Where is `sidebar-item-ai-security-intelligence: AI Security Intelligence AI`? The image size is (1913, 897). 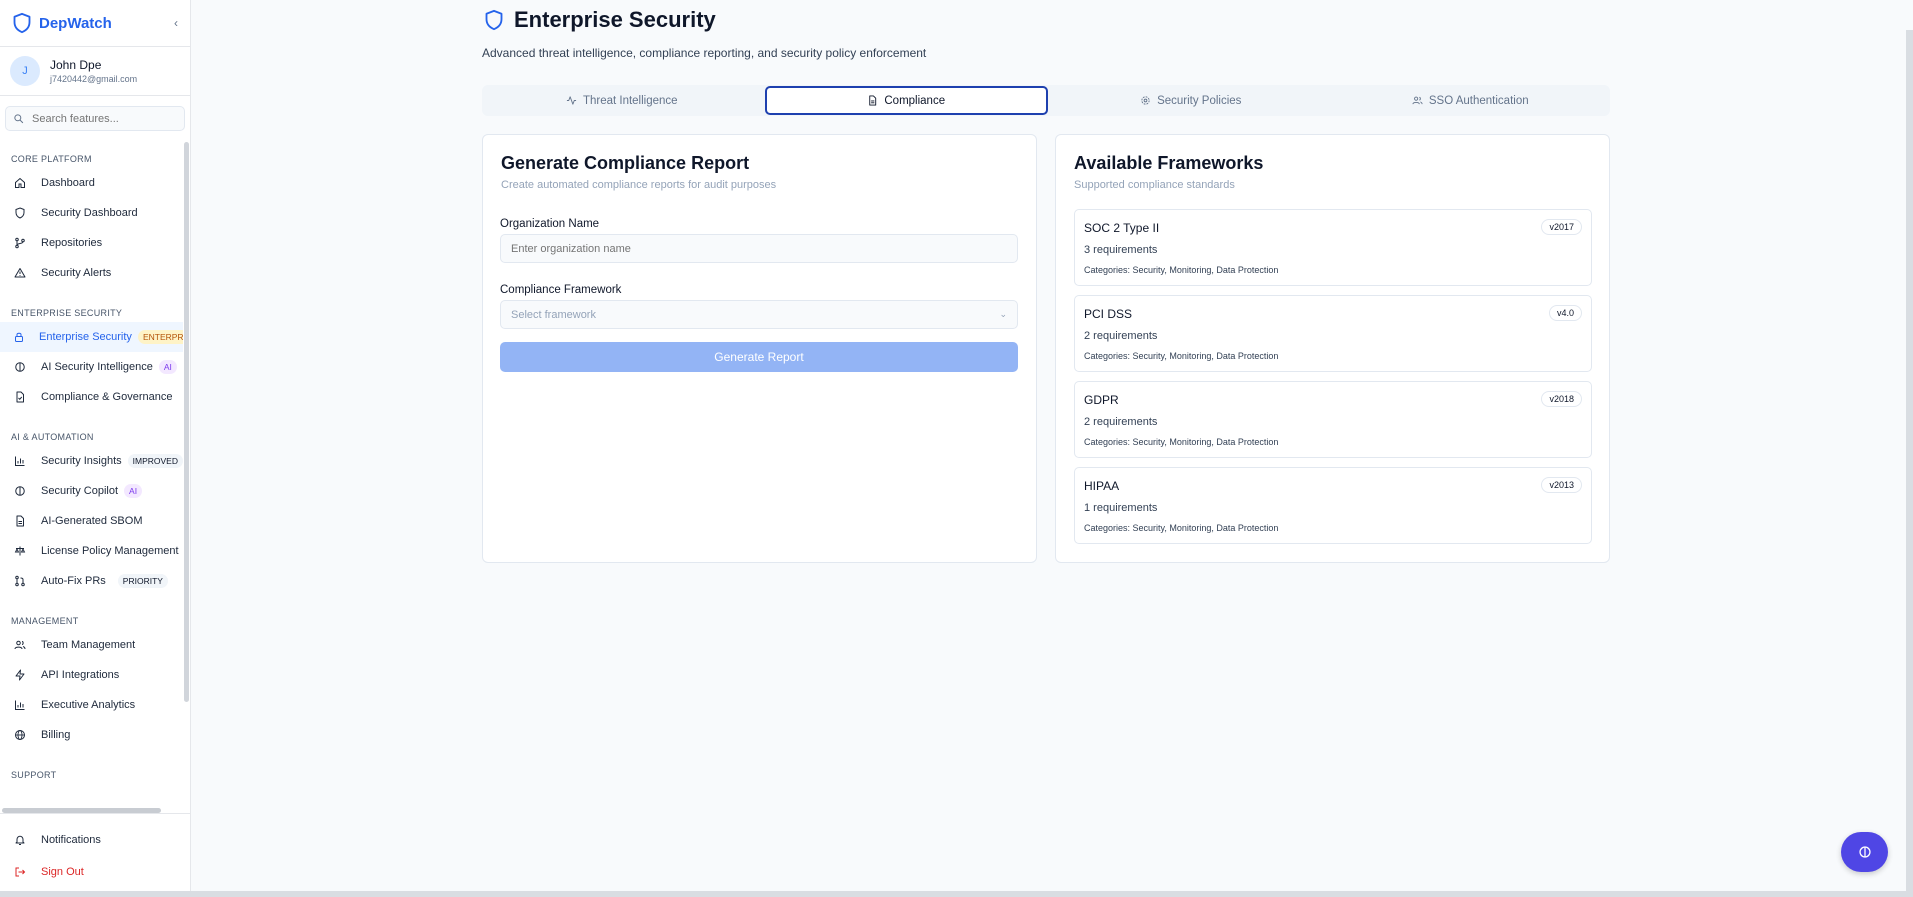 sidebar-item-ai-security-intelligence: AI Security Intelligence AI is located at coordinates (91, 367).